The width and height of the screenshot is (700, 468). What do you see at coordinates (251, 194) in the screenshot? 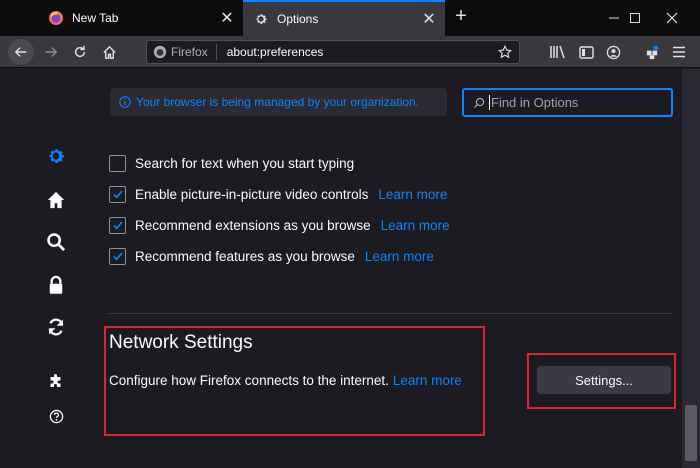
I see `pref-label: Enable picture-in-picture video controls` at bounding box center [251, 194].